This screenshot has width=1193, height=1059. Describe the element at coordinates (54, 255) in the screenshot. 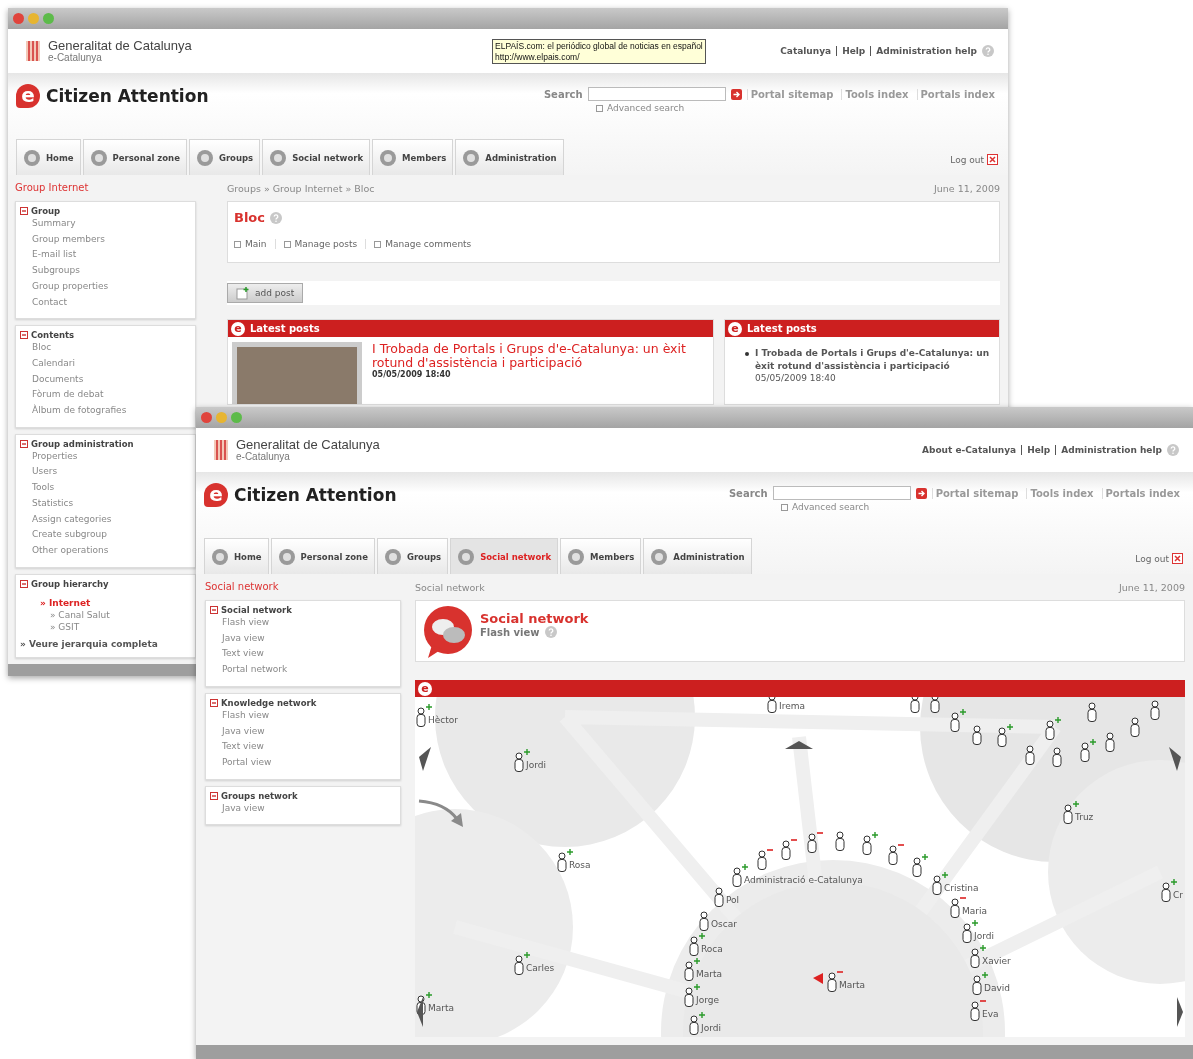

I see `sidebar-link: E-mail list` at that location.